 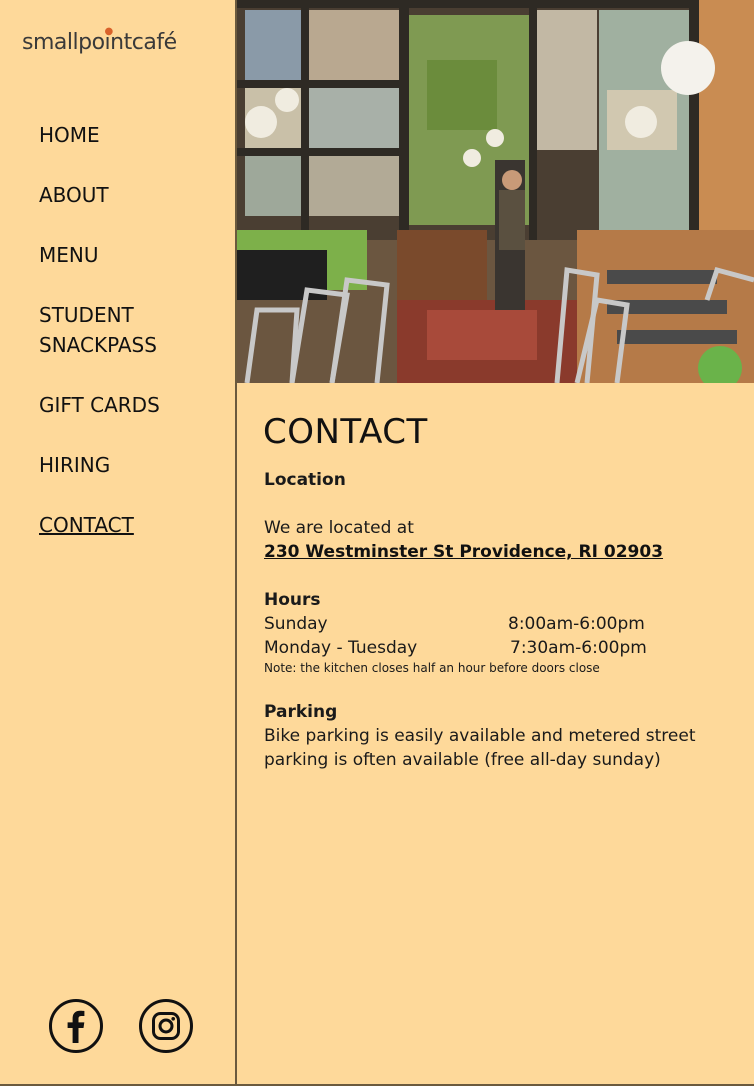 I want to click on nav-item-about: ABOUT, so click(x=134, y=195).